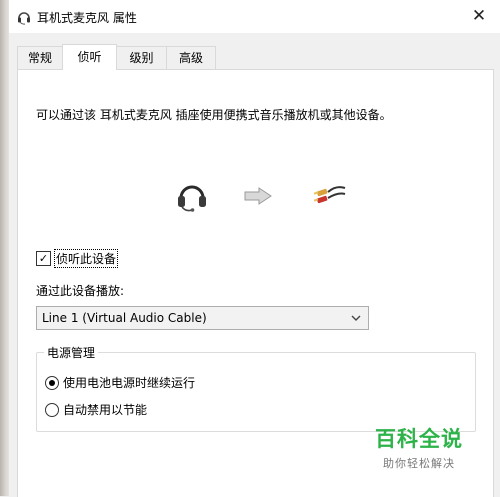 The width and height of the screenshot is (500, 497). Describe the element at coordinates (191, 57) in the screenshot. I see `tab-advanced: 高级` at that location.